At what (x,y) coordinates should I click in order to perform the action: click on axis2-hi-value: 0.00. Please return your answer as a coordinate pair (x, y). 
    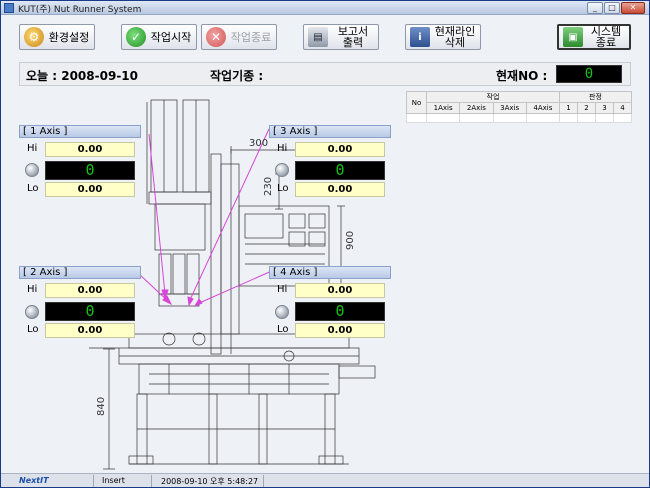
    Looking at the image, I should click on (90, 290).